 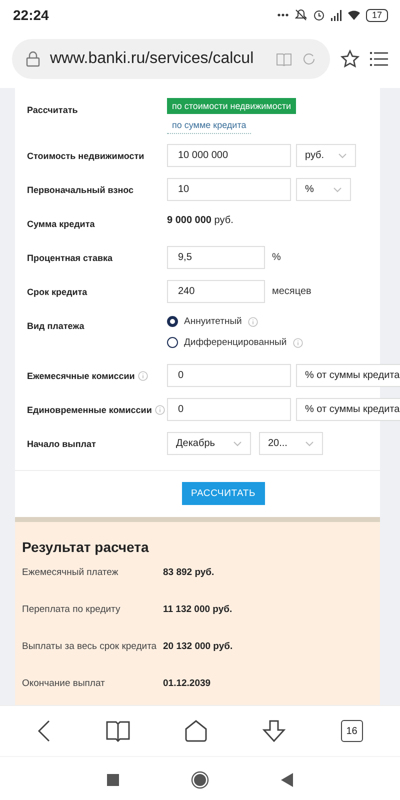 I want to click on field-label: Вид платежа, so click(x=55, y=326).